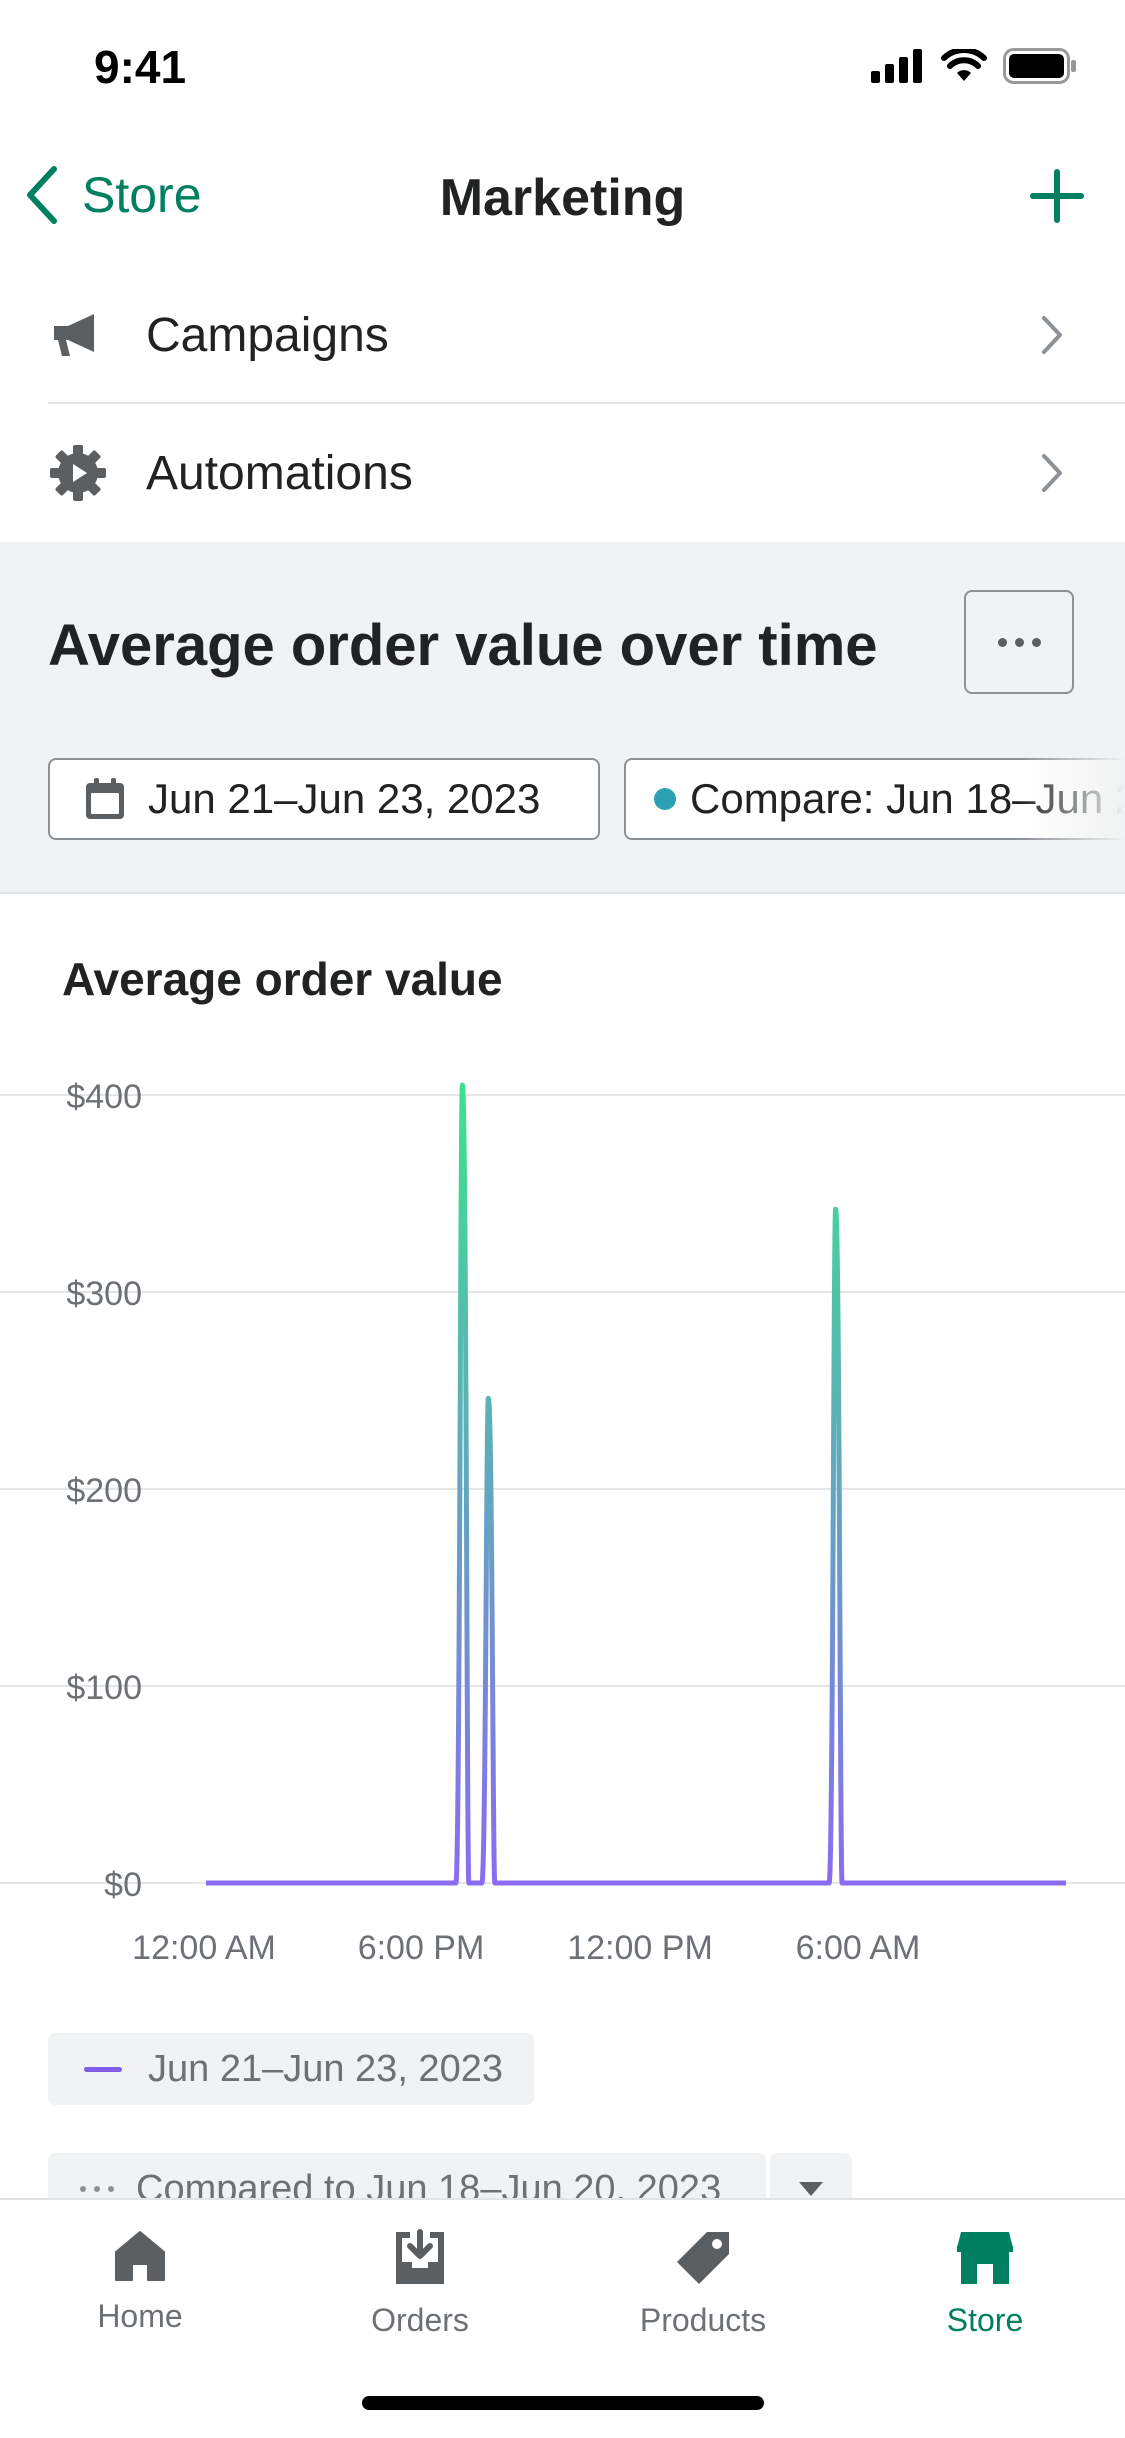  Describe the element at coordinates (420, 2256) in the screenshot. I see `orders-icon` at that location.